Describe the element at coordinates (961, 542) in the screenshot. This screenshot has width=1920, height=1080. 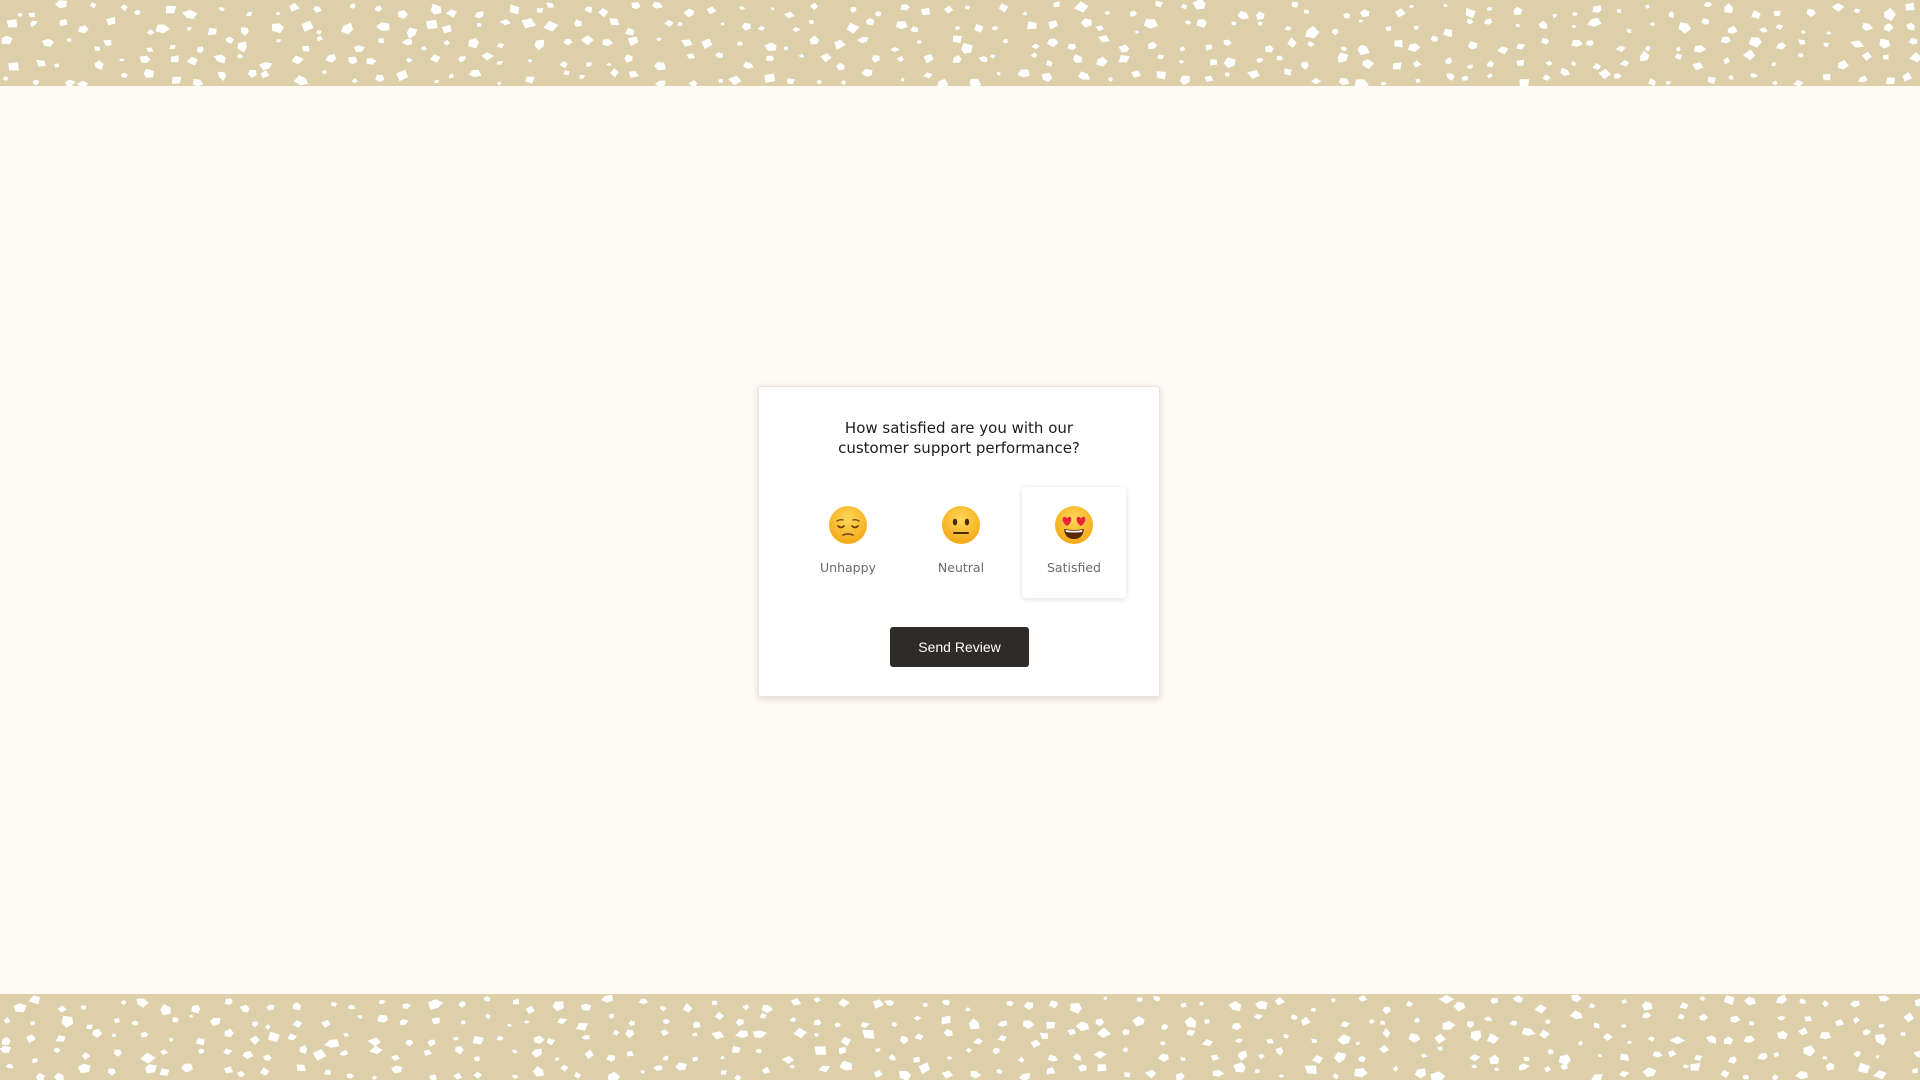
I see `rating-option-neutral: Neutral` at that location.